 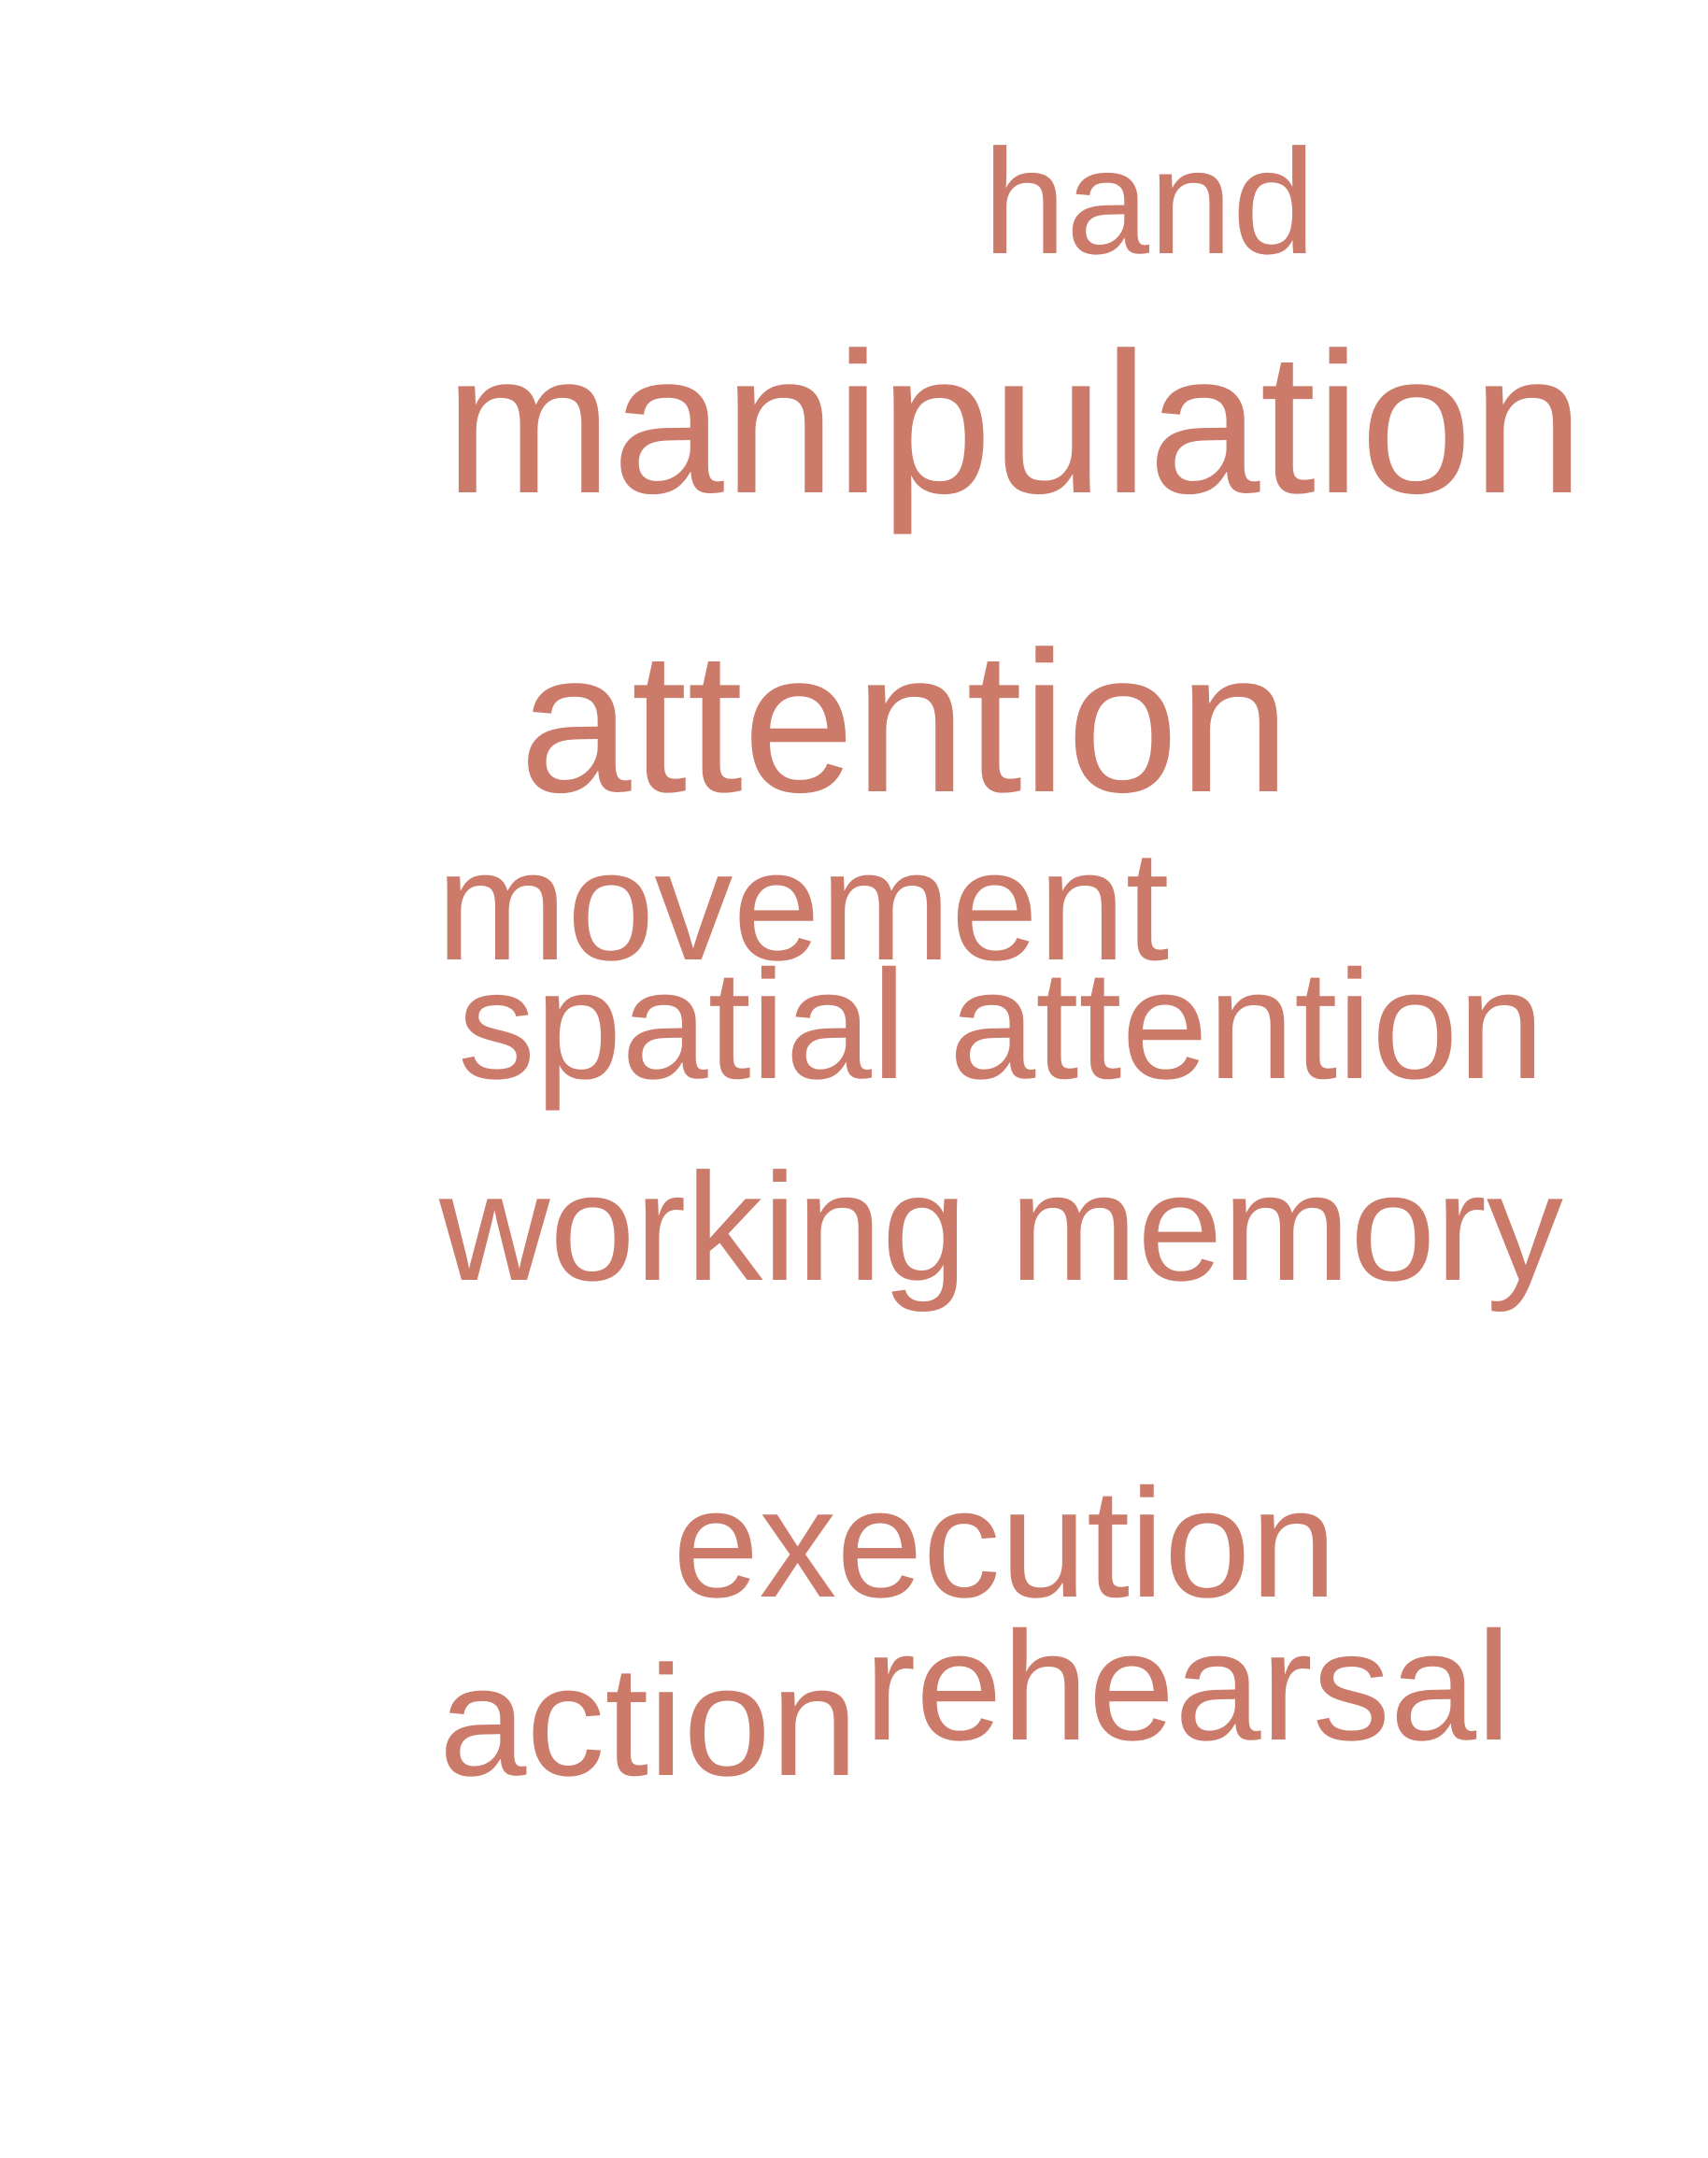 What do you see at coordinates (1001, 1025) in the screenshot?
I see `word-spatial-attention: spatial attention` at bounding box center [1001, 1025].